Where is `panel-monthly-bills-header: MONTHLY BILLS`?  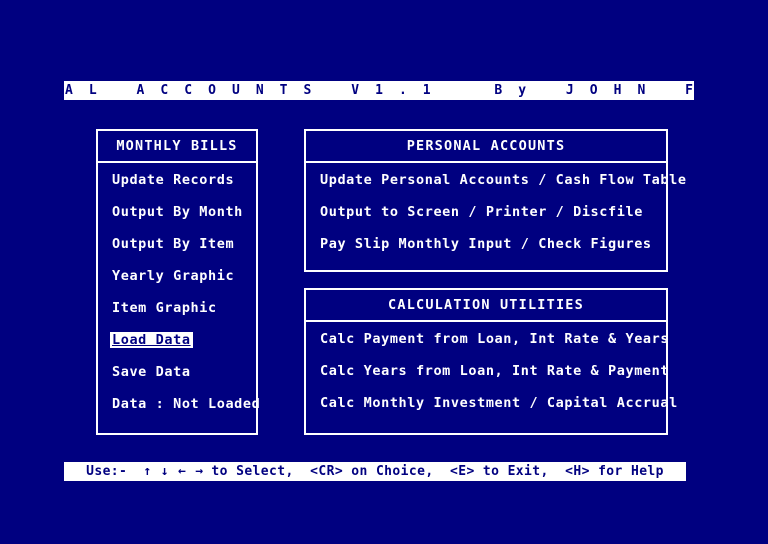
panel-monthly-bills-header: MONTHLY BILLS is located at coordinates (177, 147).